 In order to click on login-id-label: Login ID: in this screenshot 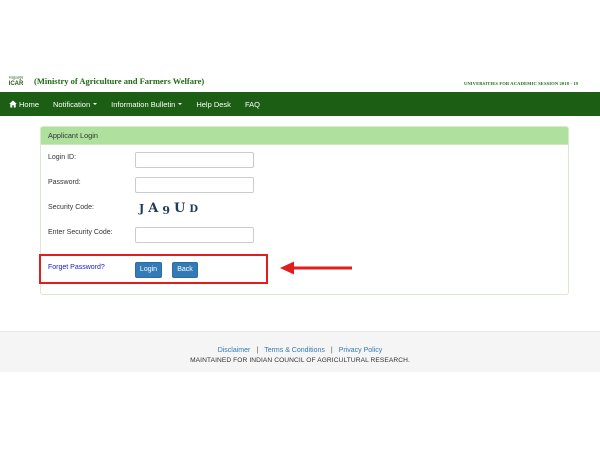, I will do `click(62, 157)`.